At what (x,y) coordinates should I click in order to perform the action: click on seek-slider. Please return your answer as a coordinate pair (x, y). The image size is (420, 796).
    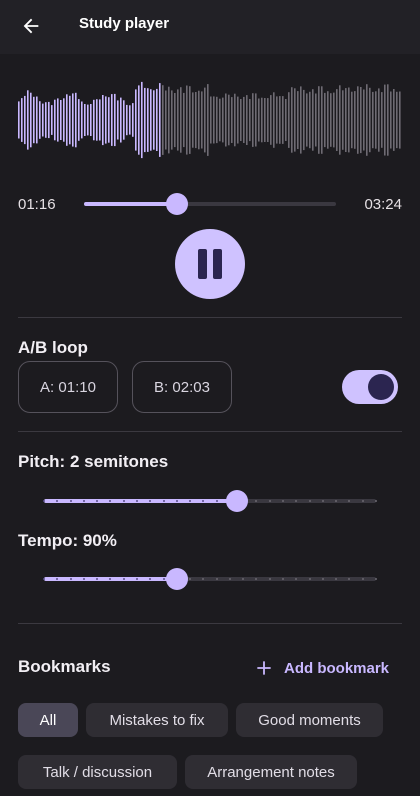
    Looking at the image, I should click on (210, 204).